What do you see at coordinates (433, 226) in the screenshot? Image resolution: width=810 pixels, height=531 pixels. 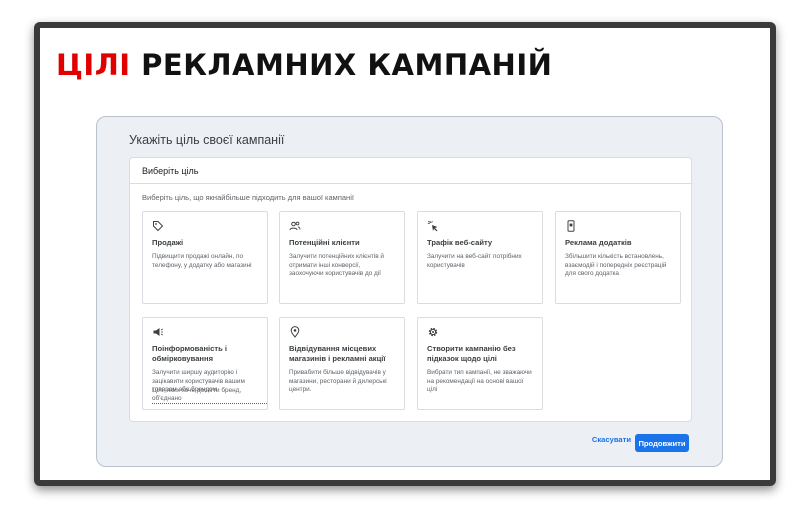 I see `cursor-click-icon` at bounding box center [433, 226].